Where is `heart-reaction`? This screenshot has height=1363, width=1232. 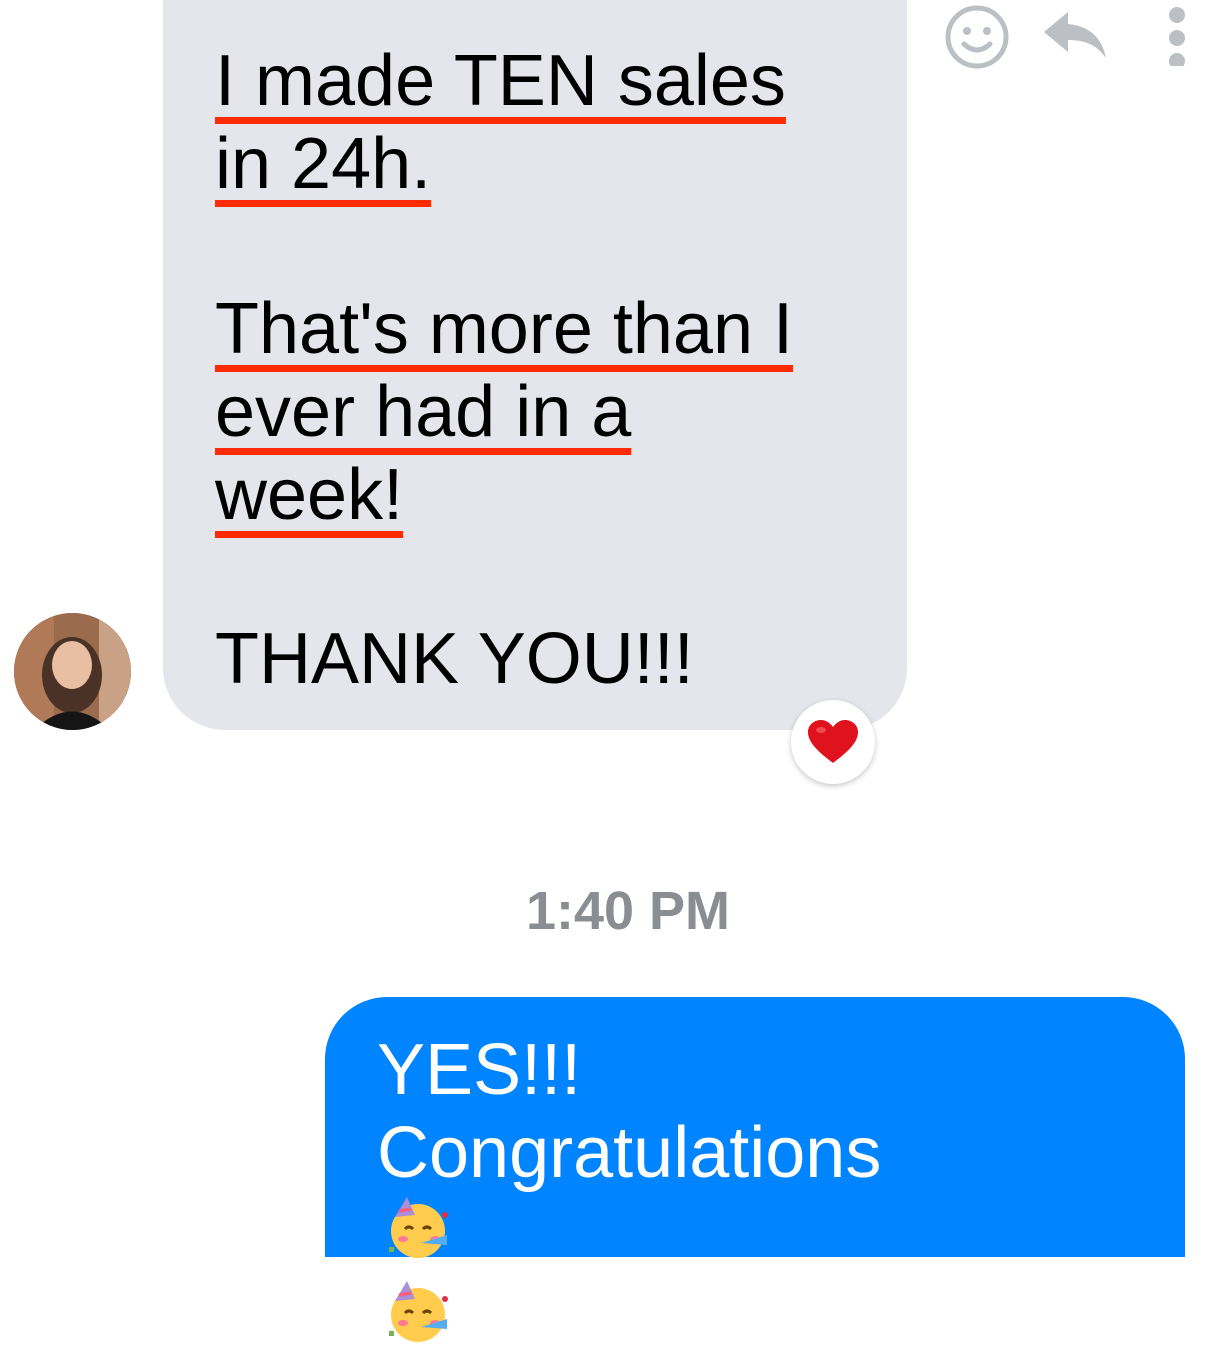
heart-reaction is located at coordinates (833, 742).